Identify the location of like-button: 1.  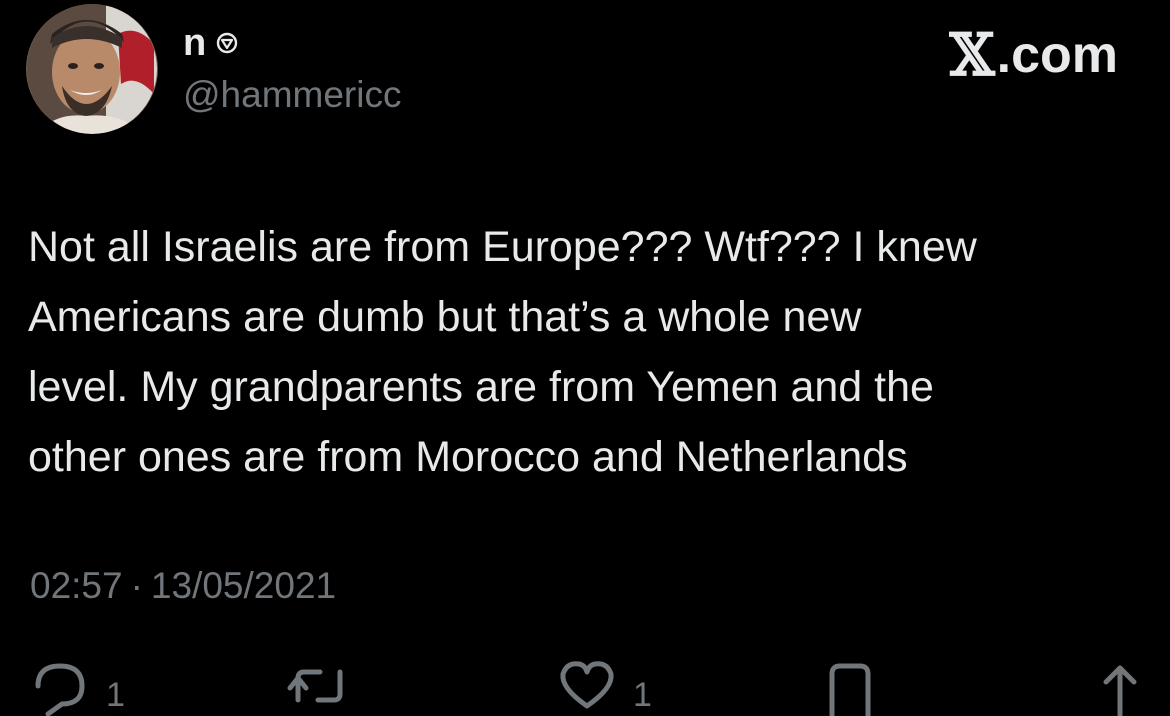
(603, 686).